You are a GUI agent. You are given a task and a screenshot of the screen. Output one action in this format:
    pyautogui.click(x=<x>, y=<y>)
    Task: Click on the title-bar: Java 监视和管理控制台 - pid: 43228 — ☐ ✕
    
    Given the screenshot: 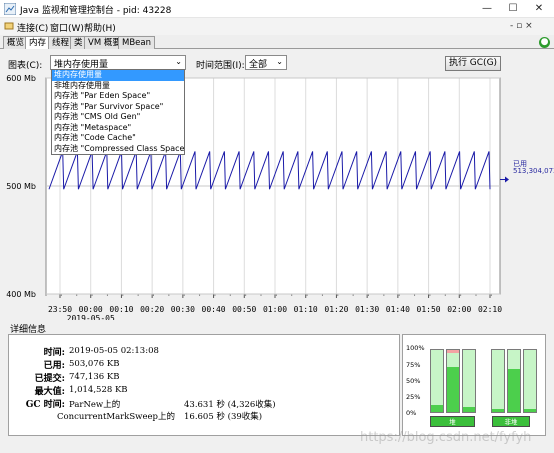 What is the action you would take?
    pyautogui.click(x=277, y=9)
    